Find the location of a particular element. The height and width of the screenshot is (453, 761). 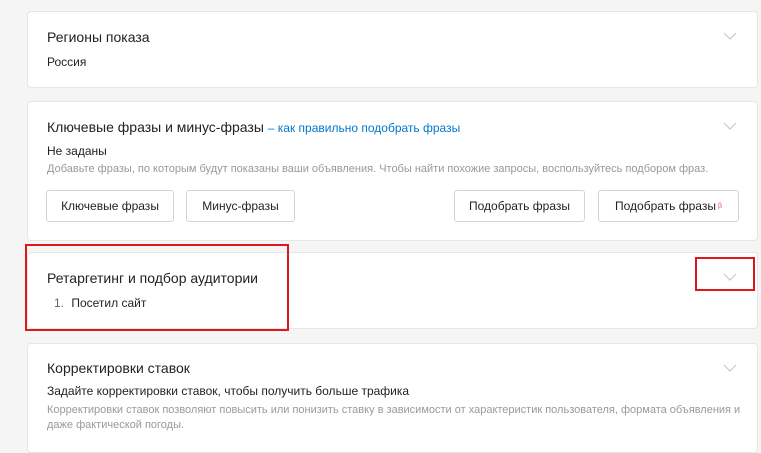

keywords-help-link: – как правильно подобрать фразы is located at coordinates (364, 128).